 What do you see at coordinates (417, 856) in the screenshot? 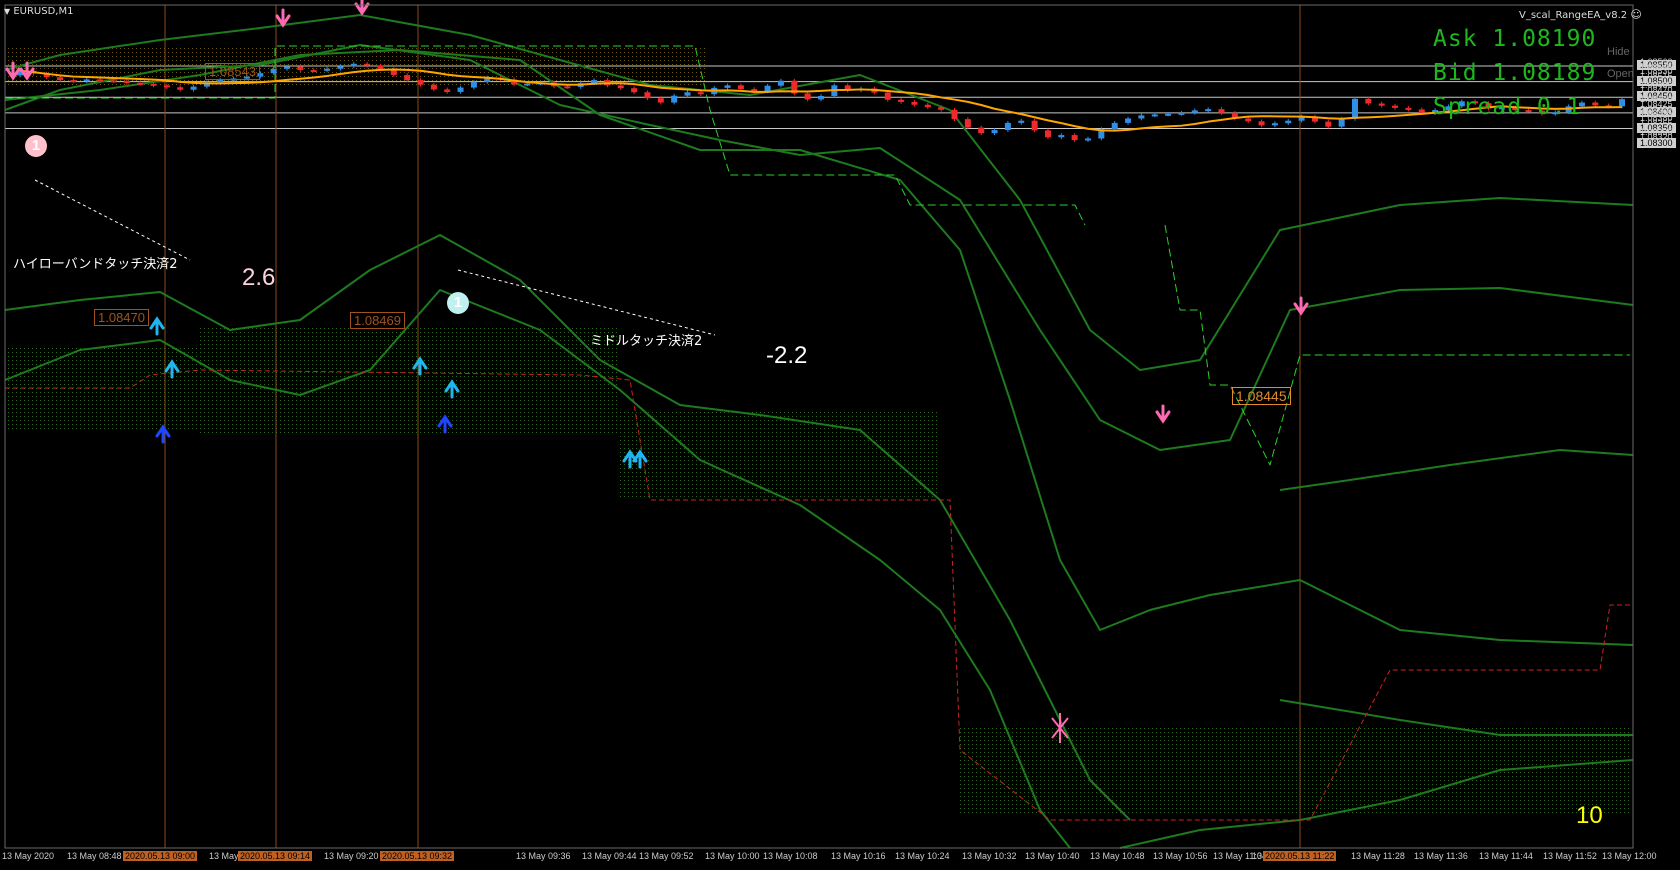
I see `time-tick-label: 2020.05.13 09:32` at bounding box center [417, 856].